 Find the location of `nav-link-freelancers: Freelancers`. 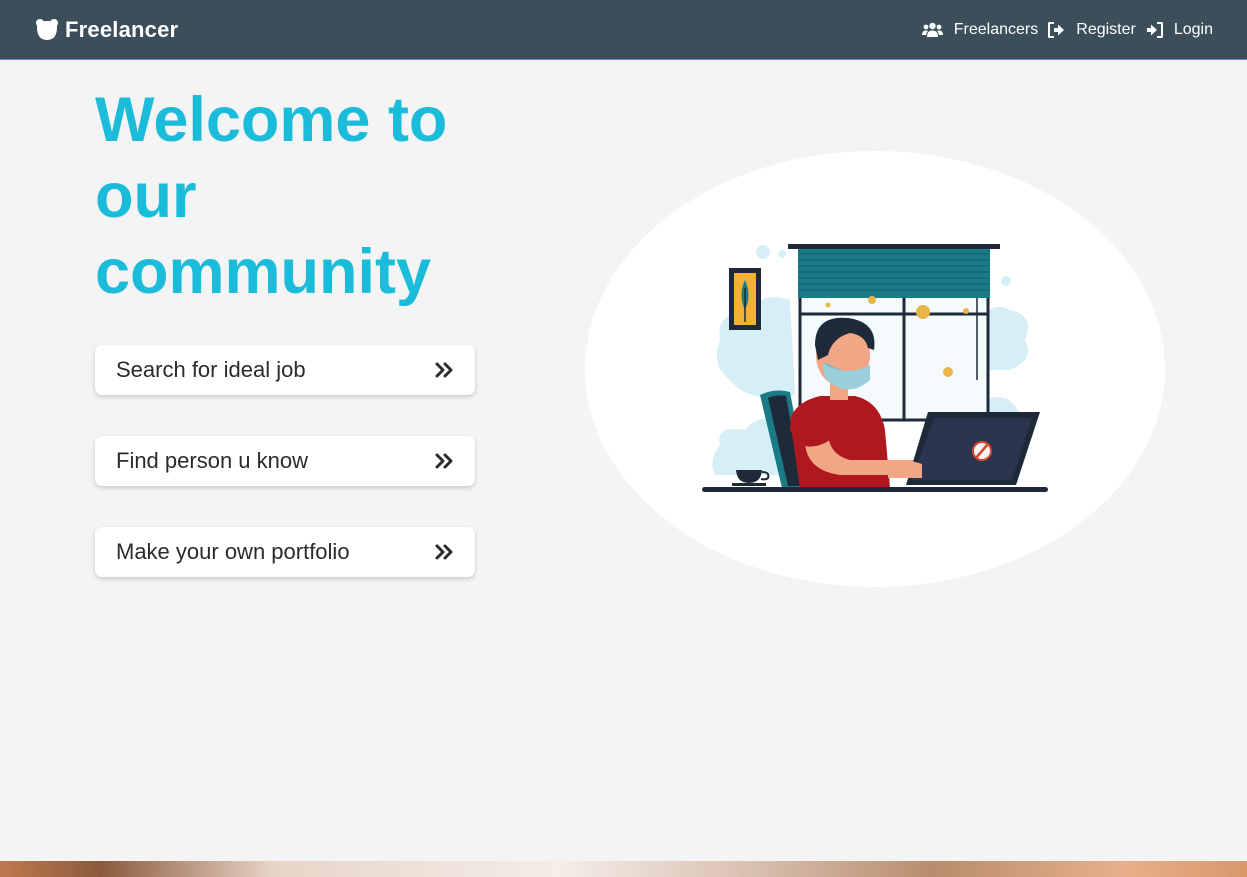

nav-link-freelancers: Freelancers is located at coordinates (980, 29).